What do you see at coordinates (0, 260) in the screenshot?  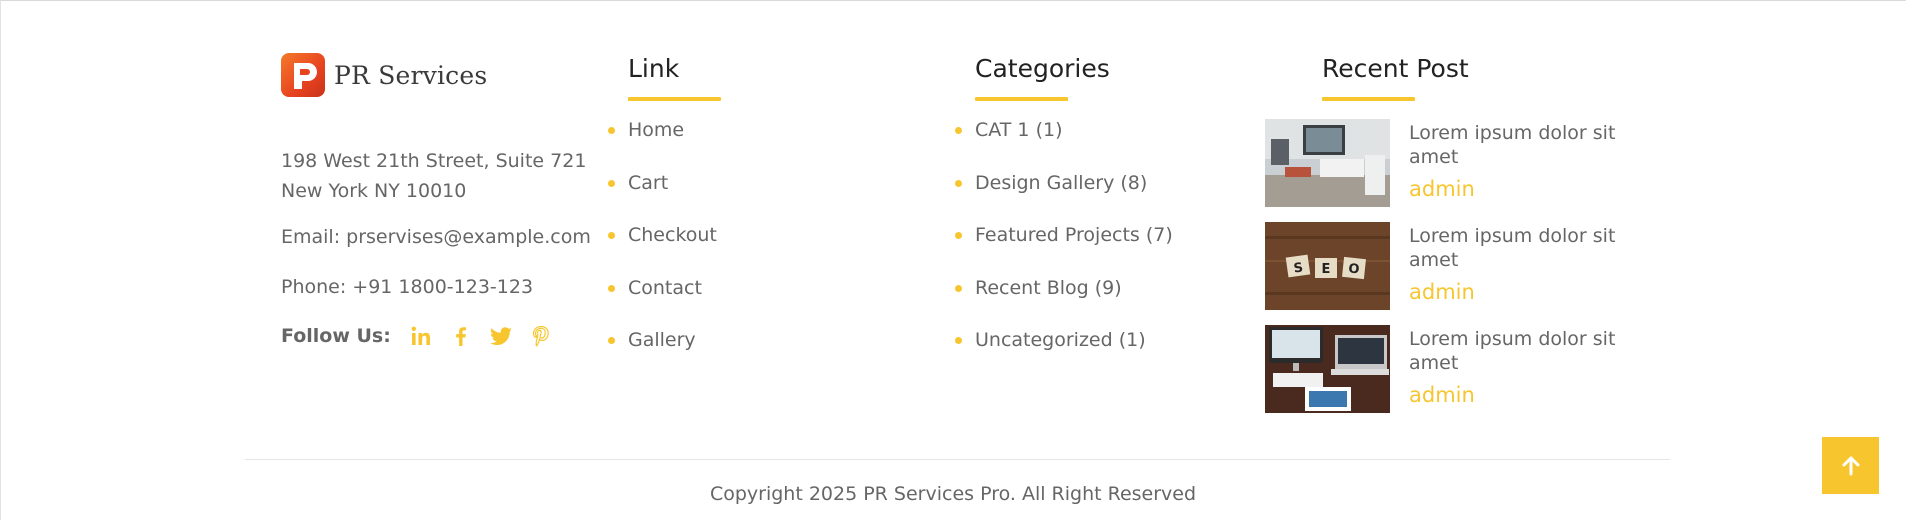 I see `left-border` at bounding box center [0, 260].